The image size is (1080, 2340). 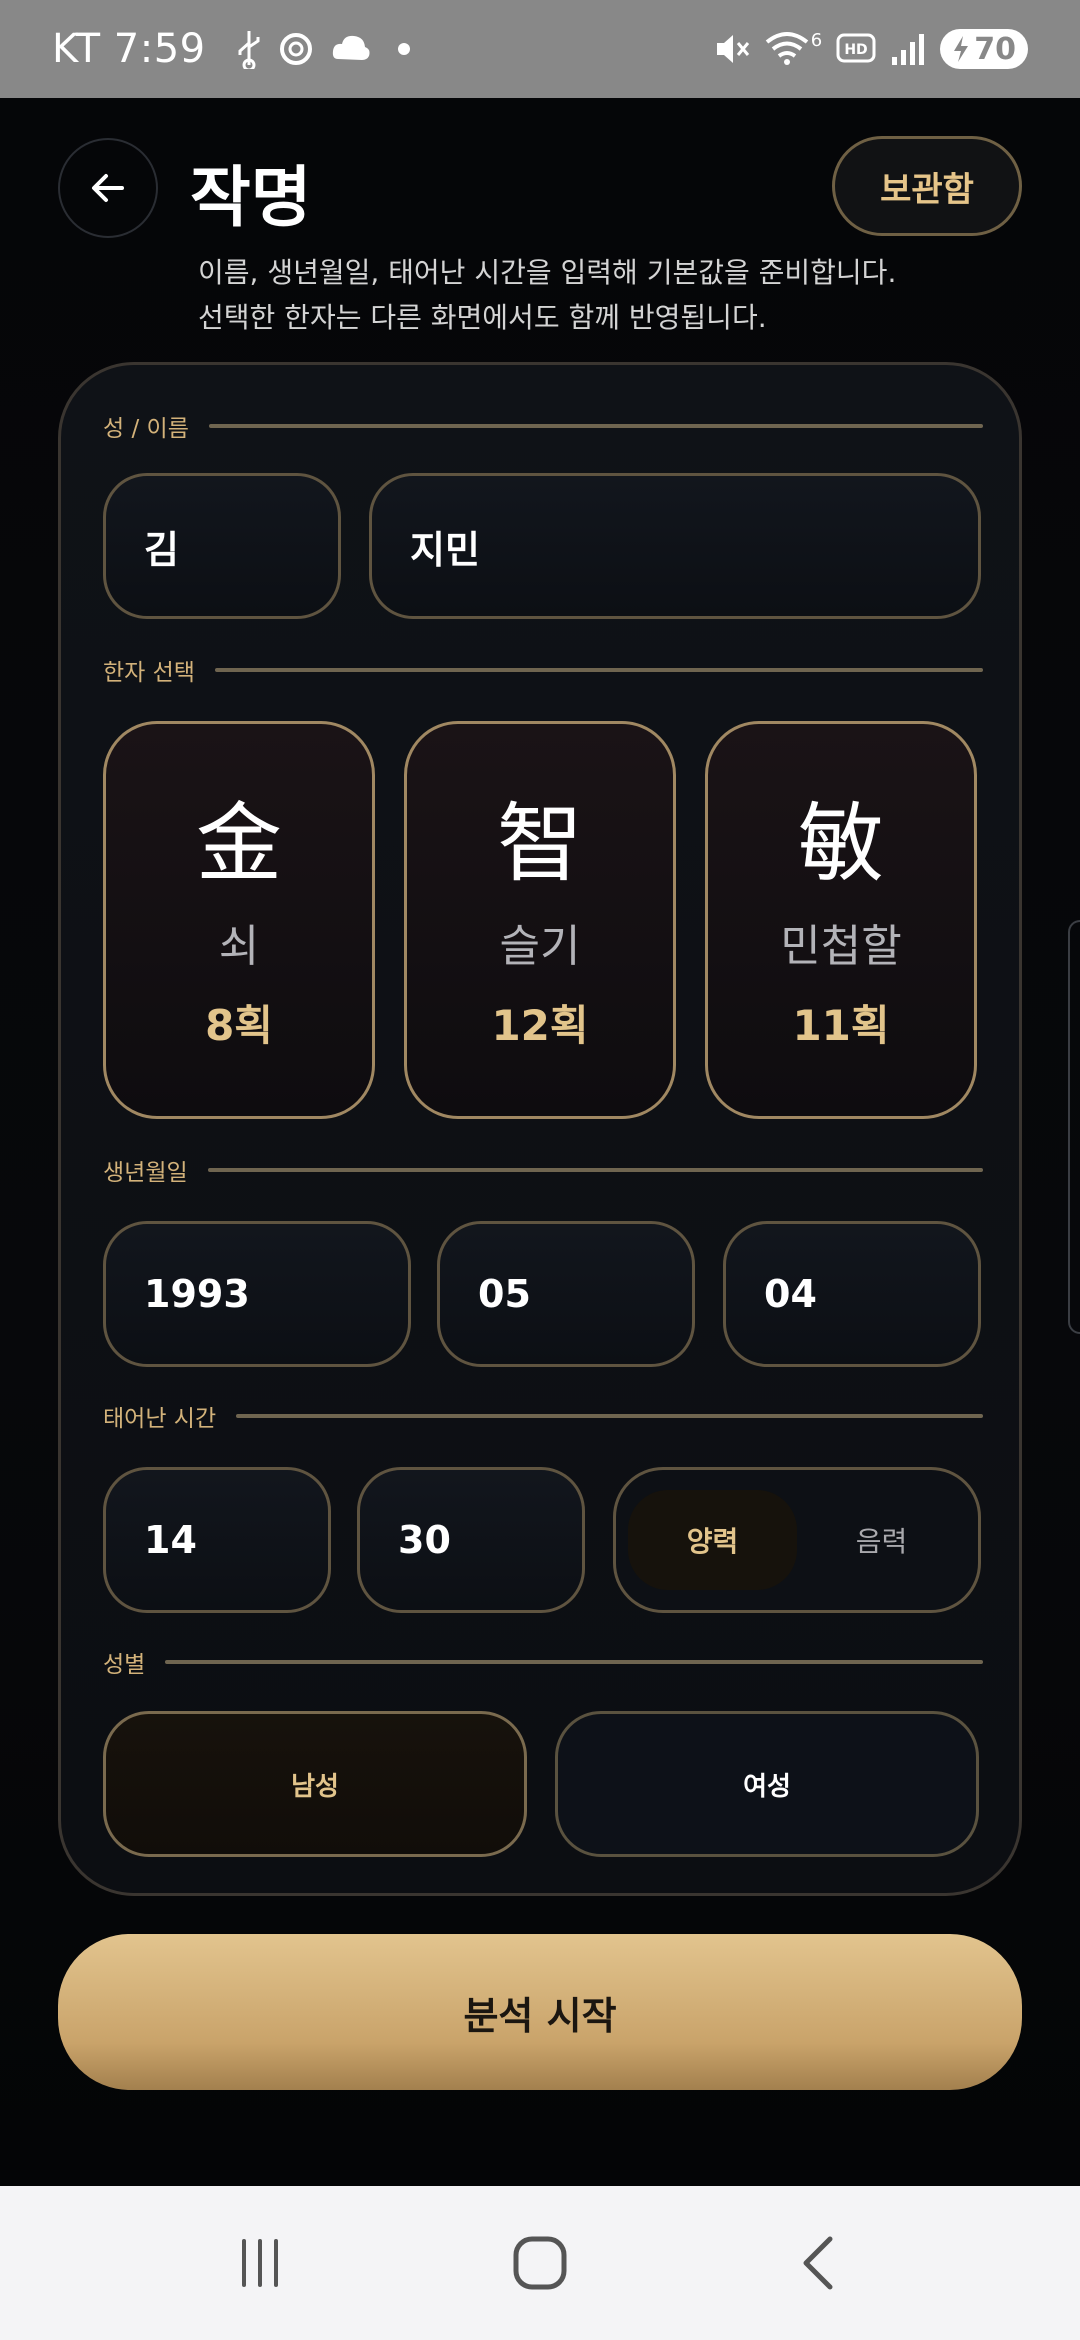 What do you see at coordinates (251, 197) in the screenshot?
I see `page-title: 작명` at bounding box center [251, 197].